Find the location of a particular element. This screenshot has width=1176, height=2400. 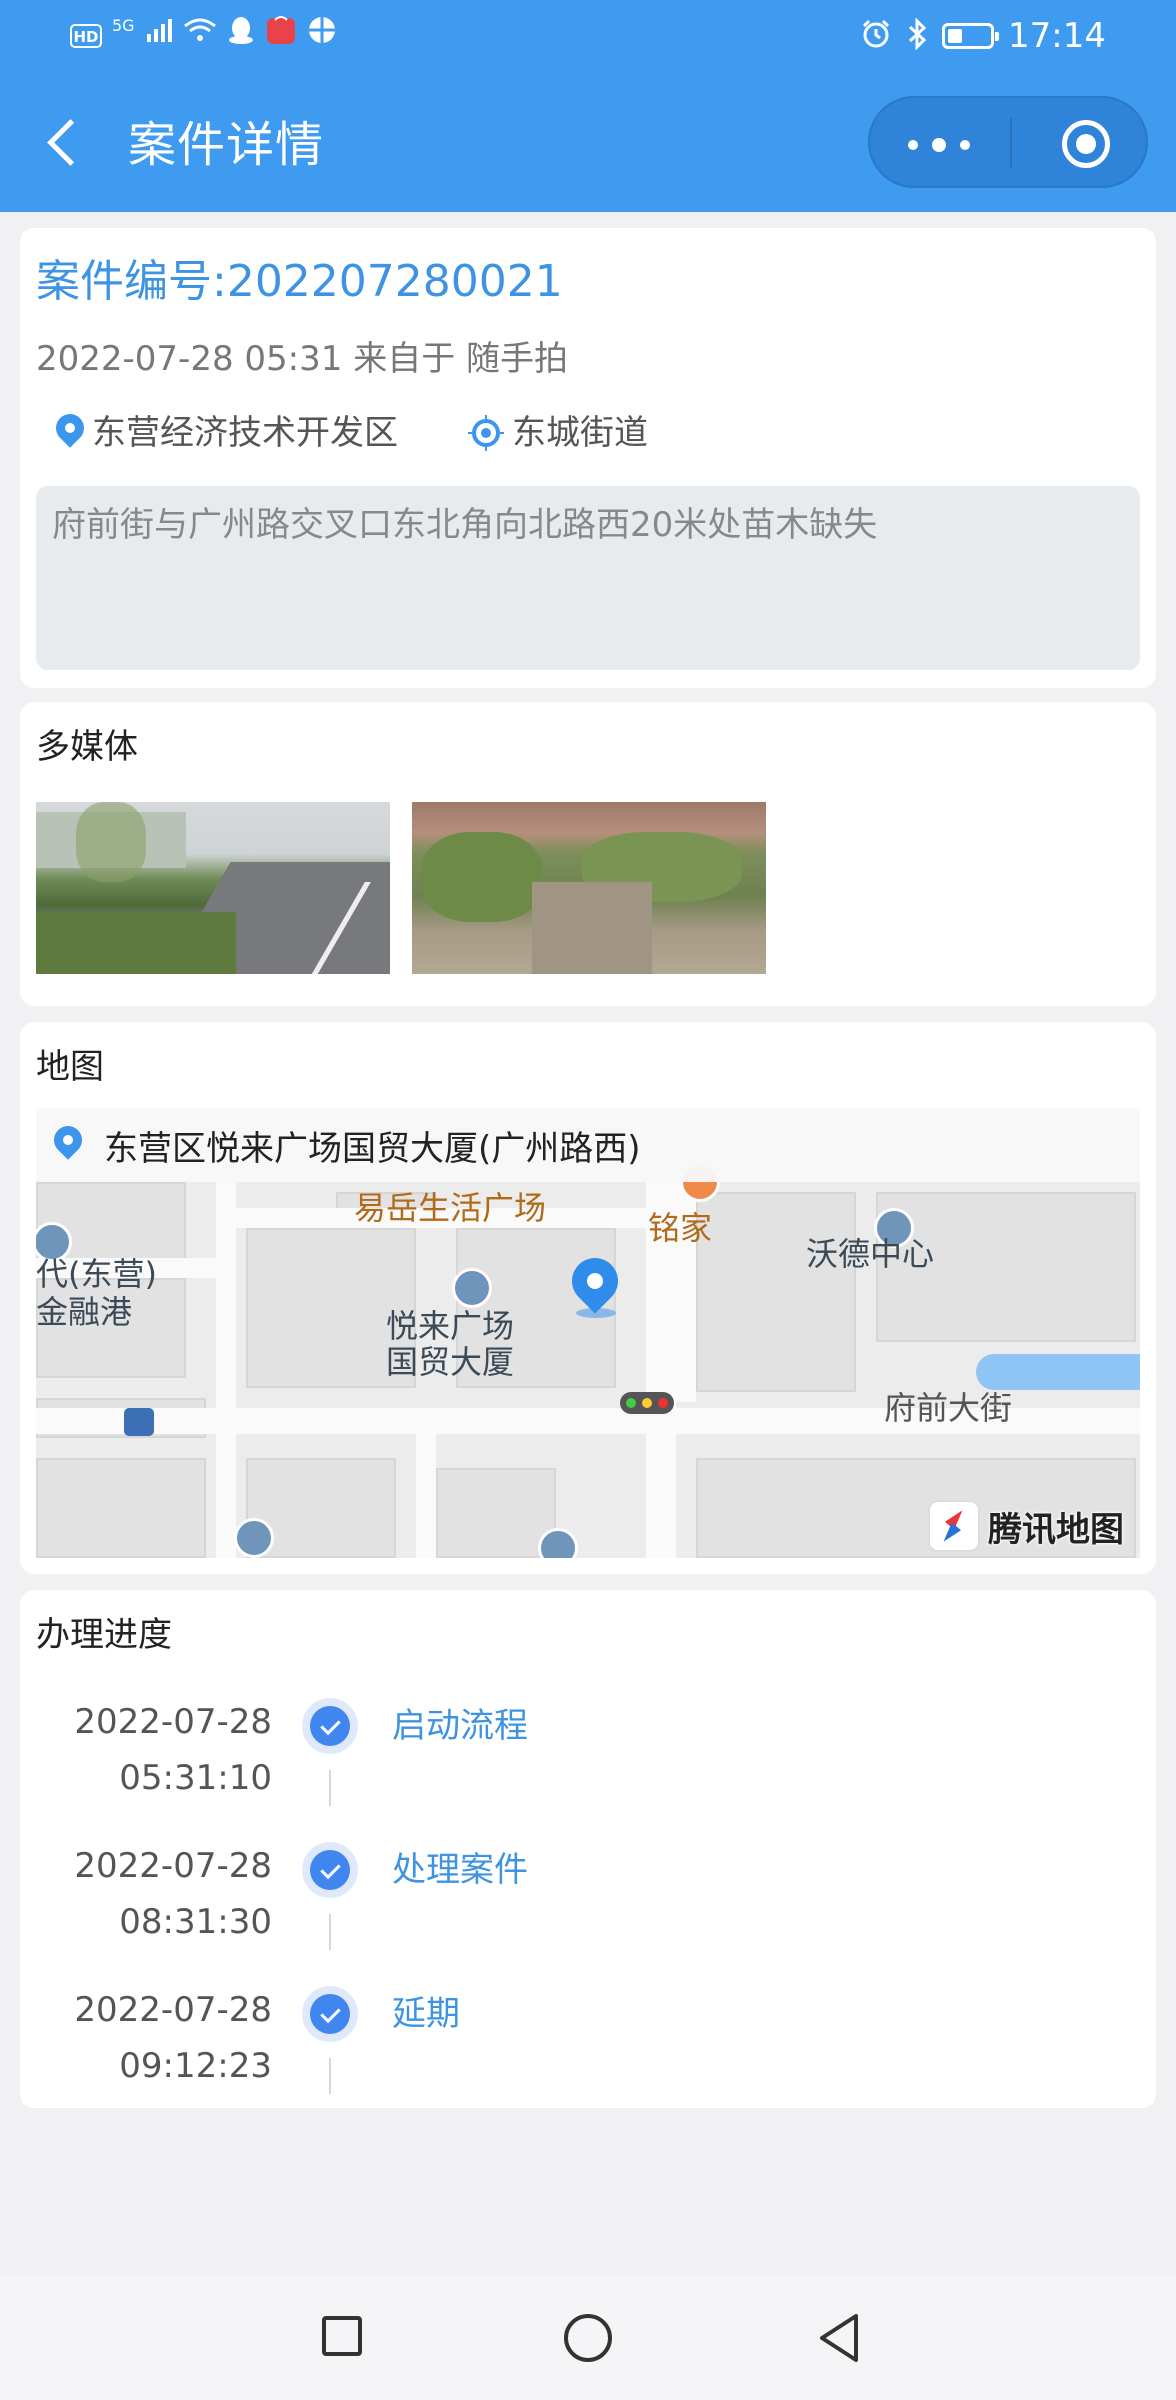

media-card: 多媒体 is located at coordinates (588, 854).